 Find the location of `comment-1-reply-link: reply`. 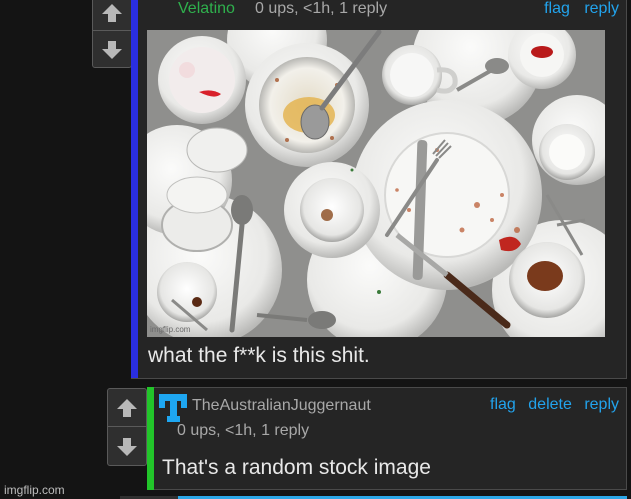

comment-1-reply-link: reply is located at coordinates (601, 8).